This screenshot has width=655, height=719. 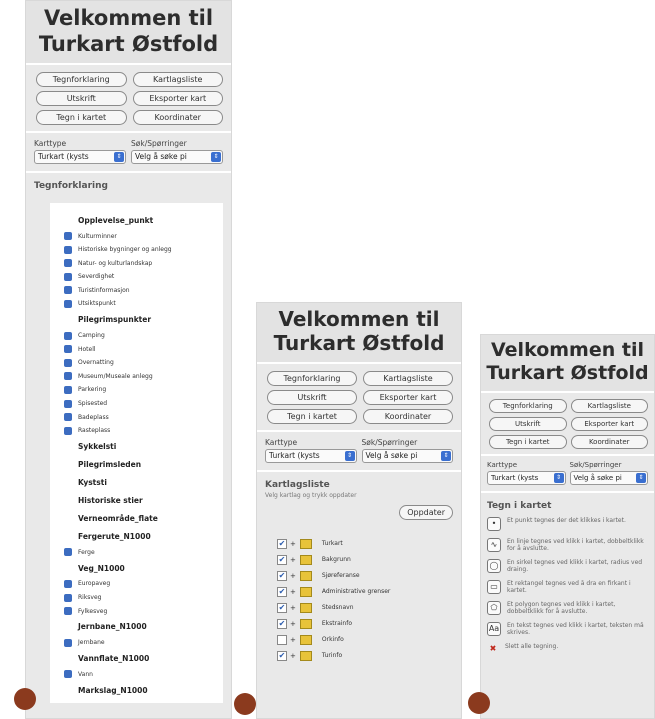 I want to click on legend-row: Jernbane, so click(x=140, y=643).